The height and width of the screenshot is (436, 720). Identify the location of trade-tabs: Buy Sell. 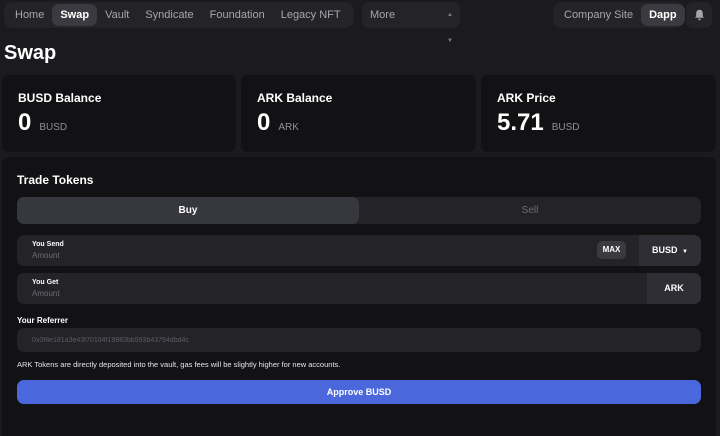
(359, 210).